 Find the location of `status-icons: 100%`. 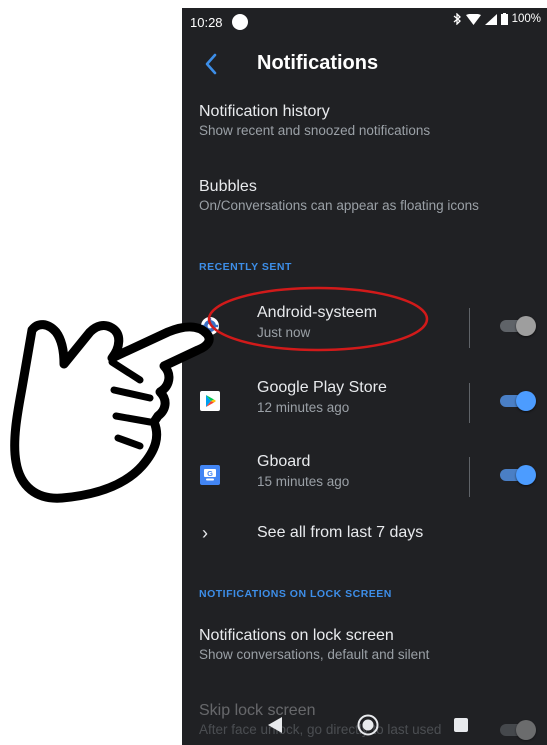

status-icons: 100% is located at coordinates (497, 19).